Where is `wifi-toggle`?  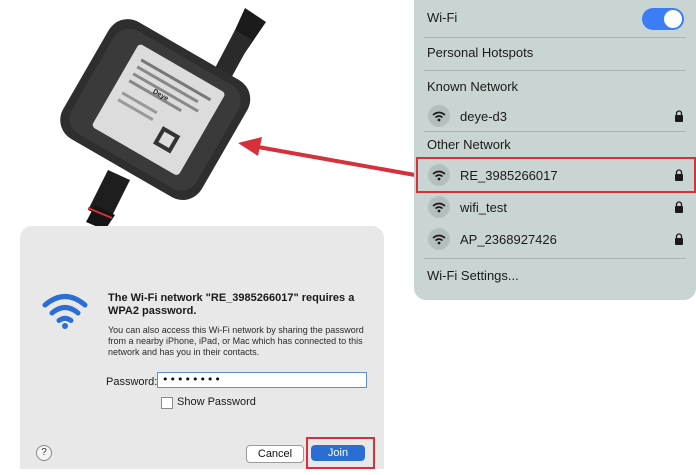
wifi-toggle is located at coordinates (663, 19).